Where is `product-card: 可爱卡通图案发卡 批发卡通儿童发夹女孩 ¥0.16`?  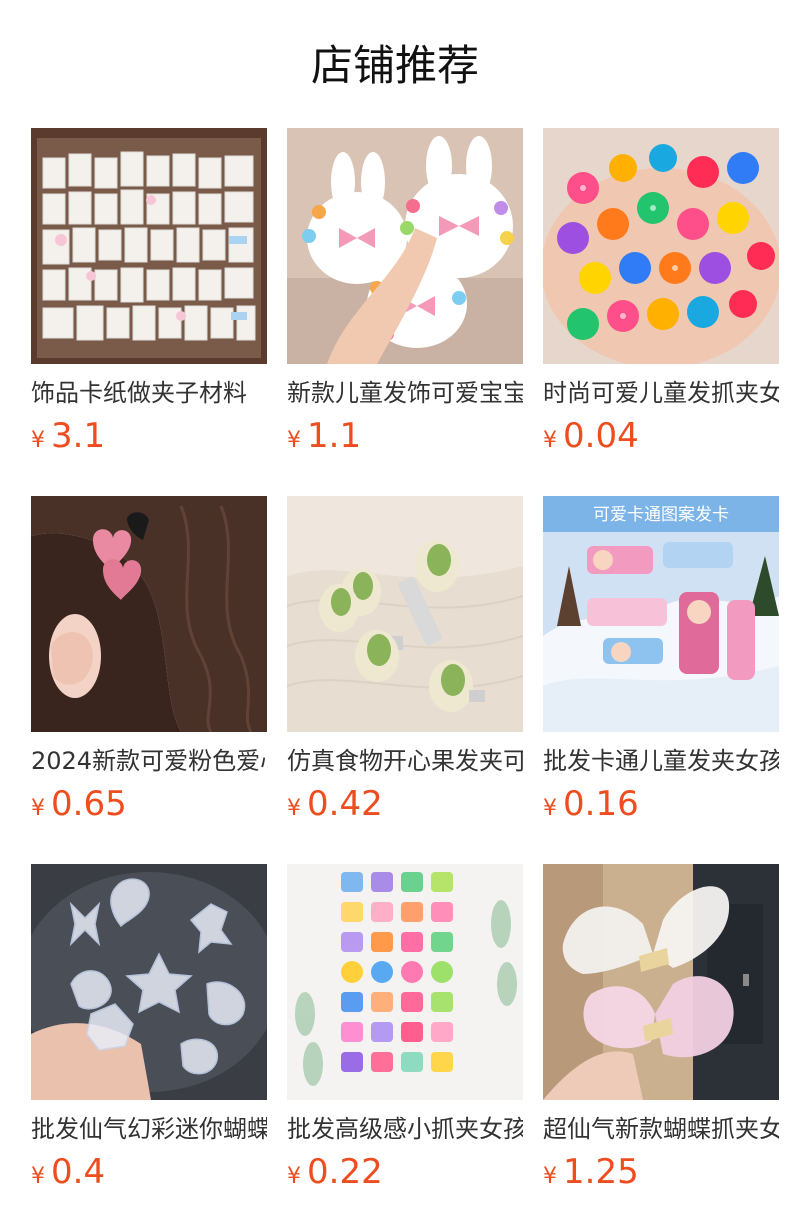 product-card: 可爱卡通图案发卡 批发卡通儿童发夹女孩 ¥0.16 is located at coordinates (661, 666).